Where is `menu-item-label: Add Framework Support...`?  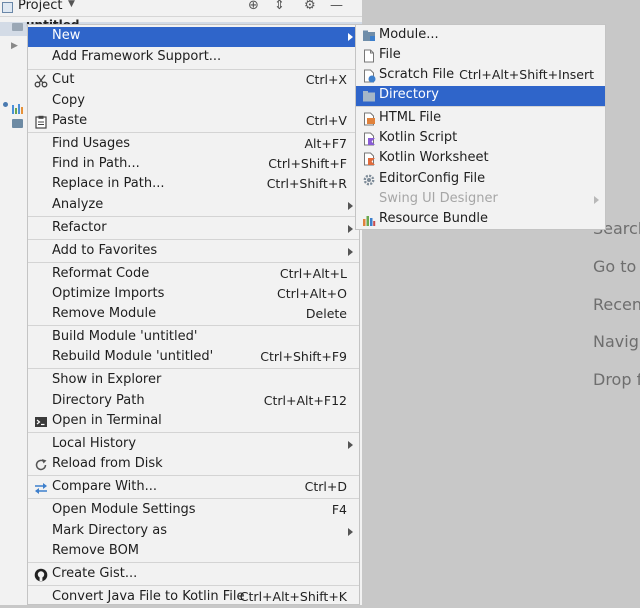
menu-item-label: Add Framework Support... is located at coordinates (137, 56).